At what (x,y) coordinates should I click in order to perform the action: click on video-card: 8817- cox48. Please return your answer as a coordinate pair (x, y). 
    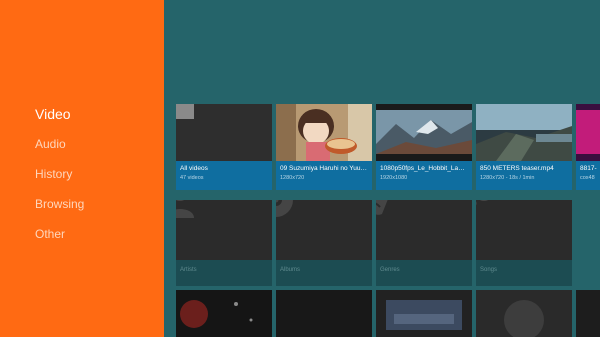
    Looking at the image, I should click on (588, 147).